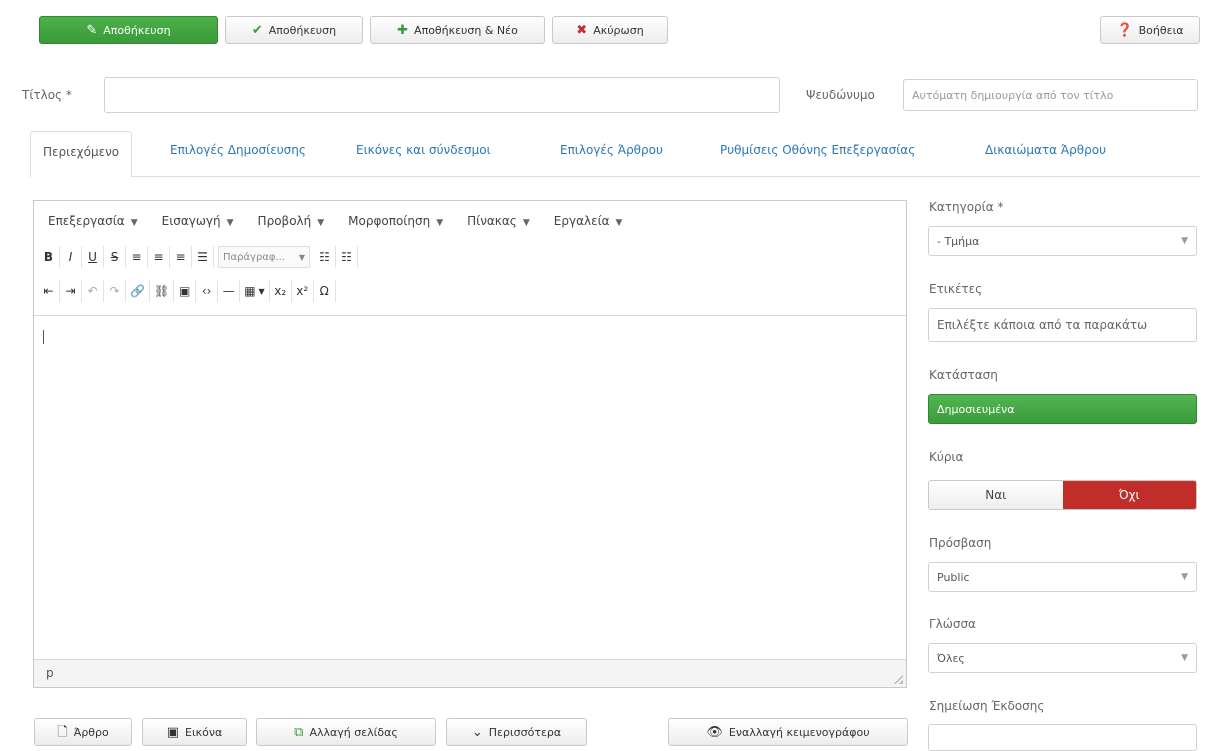 The image size is (1213, 751). Describe the element at coordinates (956, 289) in the screenshot. I see `tags-label: Ετικέτες` at that location.